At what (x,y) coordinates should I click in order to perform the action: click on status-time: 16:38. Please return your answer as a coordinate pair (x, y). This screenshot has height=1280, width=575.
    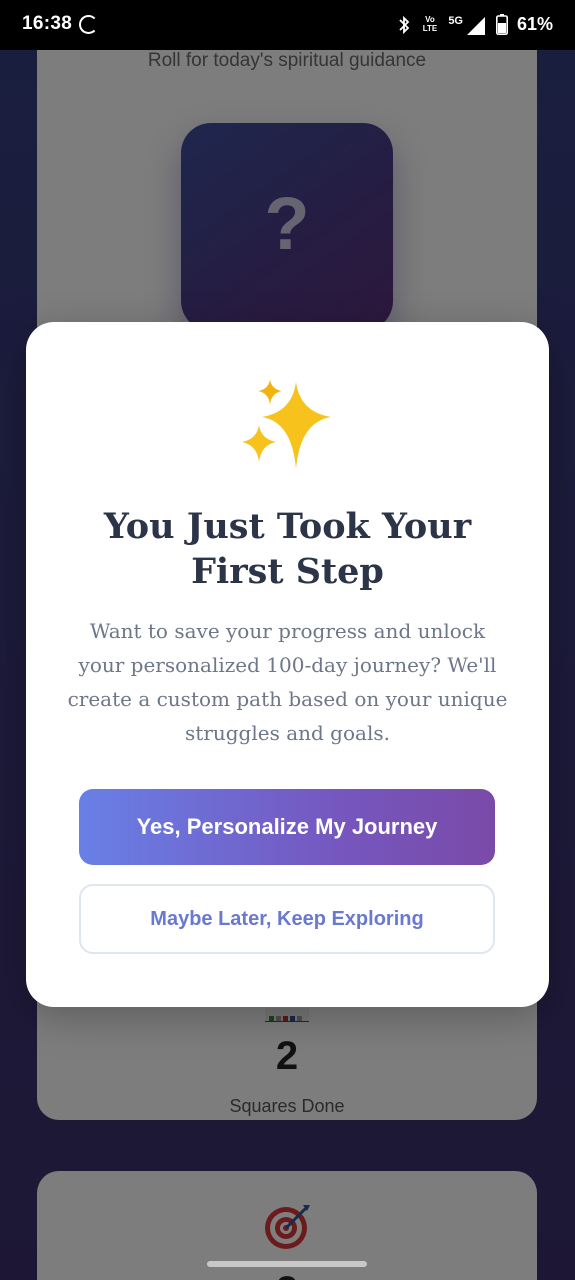
    Looking at the image, I should click on (47, 23).